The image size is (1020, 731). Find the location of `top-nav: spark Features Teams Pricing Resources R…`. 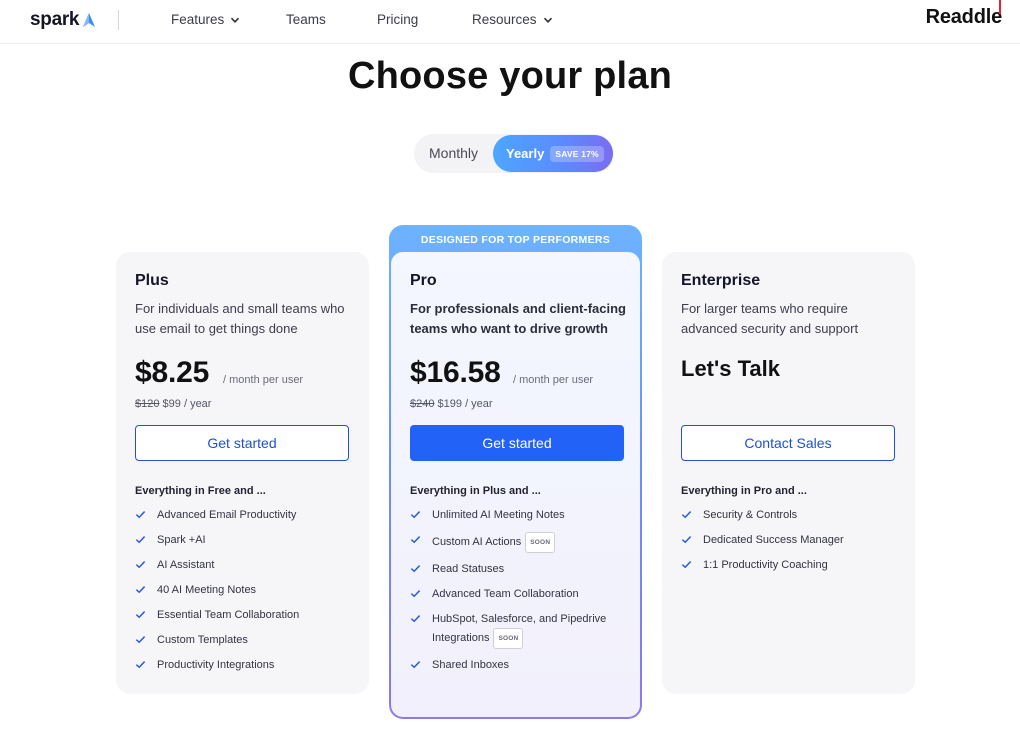

top-nav: spark Features Teams Pricing Resources R… is located at coordinates (510, 22).